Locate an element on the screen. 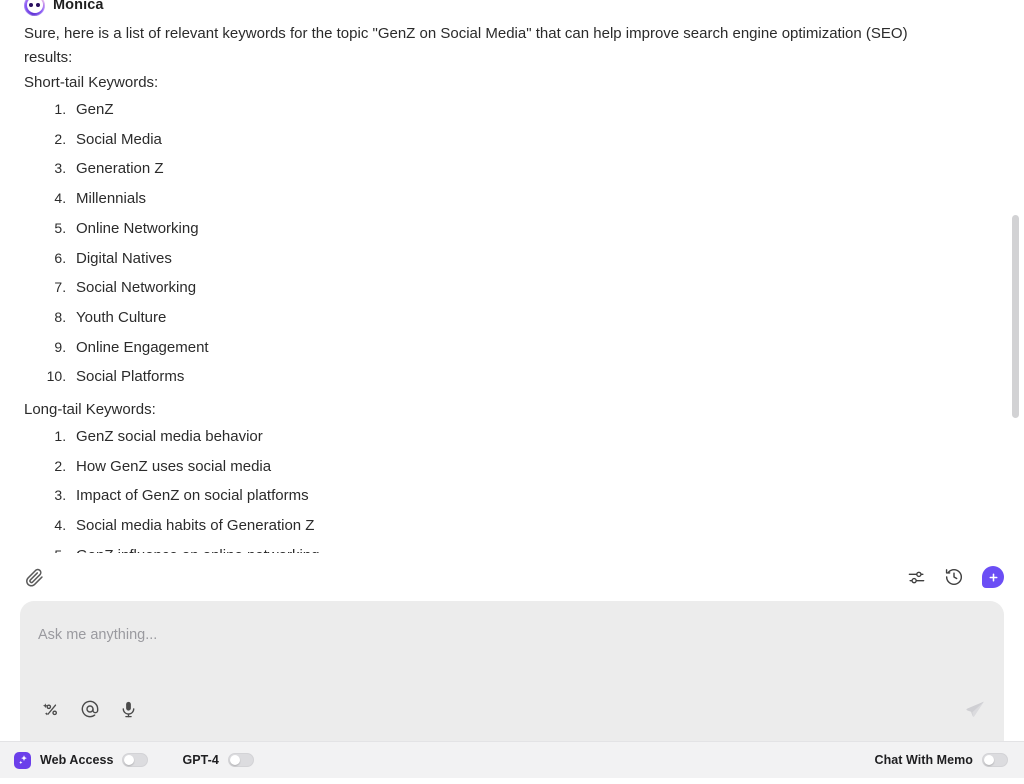 This screenshot has height=784, width=1024. sparkle-wand-icon is located at coordinates (51, 709).